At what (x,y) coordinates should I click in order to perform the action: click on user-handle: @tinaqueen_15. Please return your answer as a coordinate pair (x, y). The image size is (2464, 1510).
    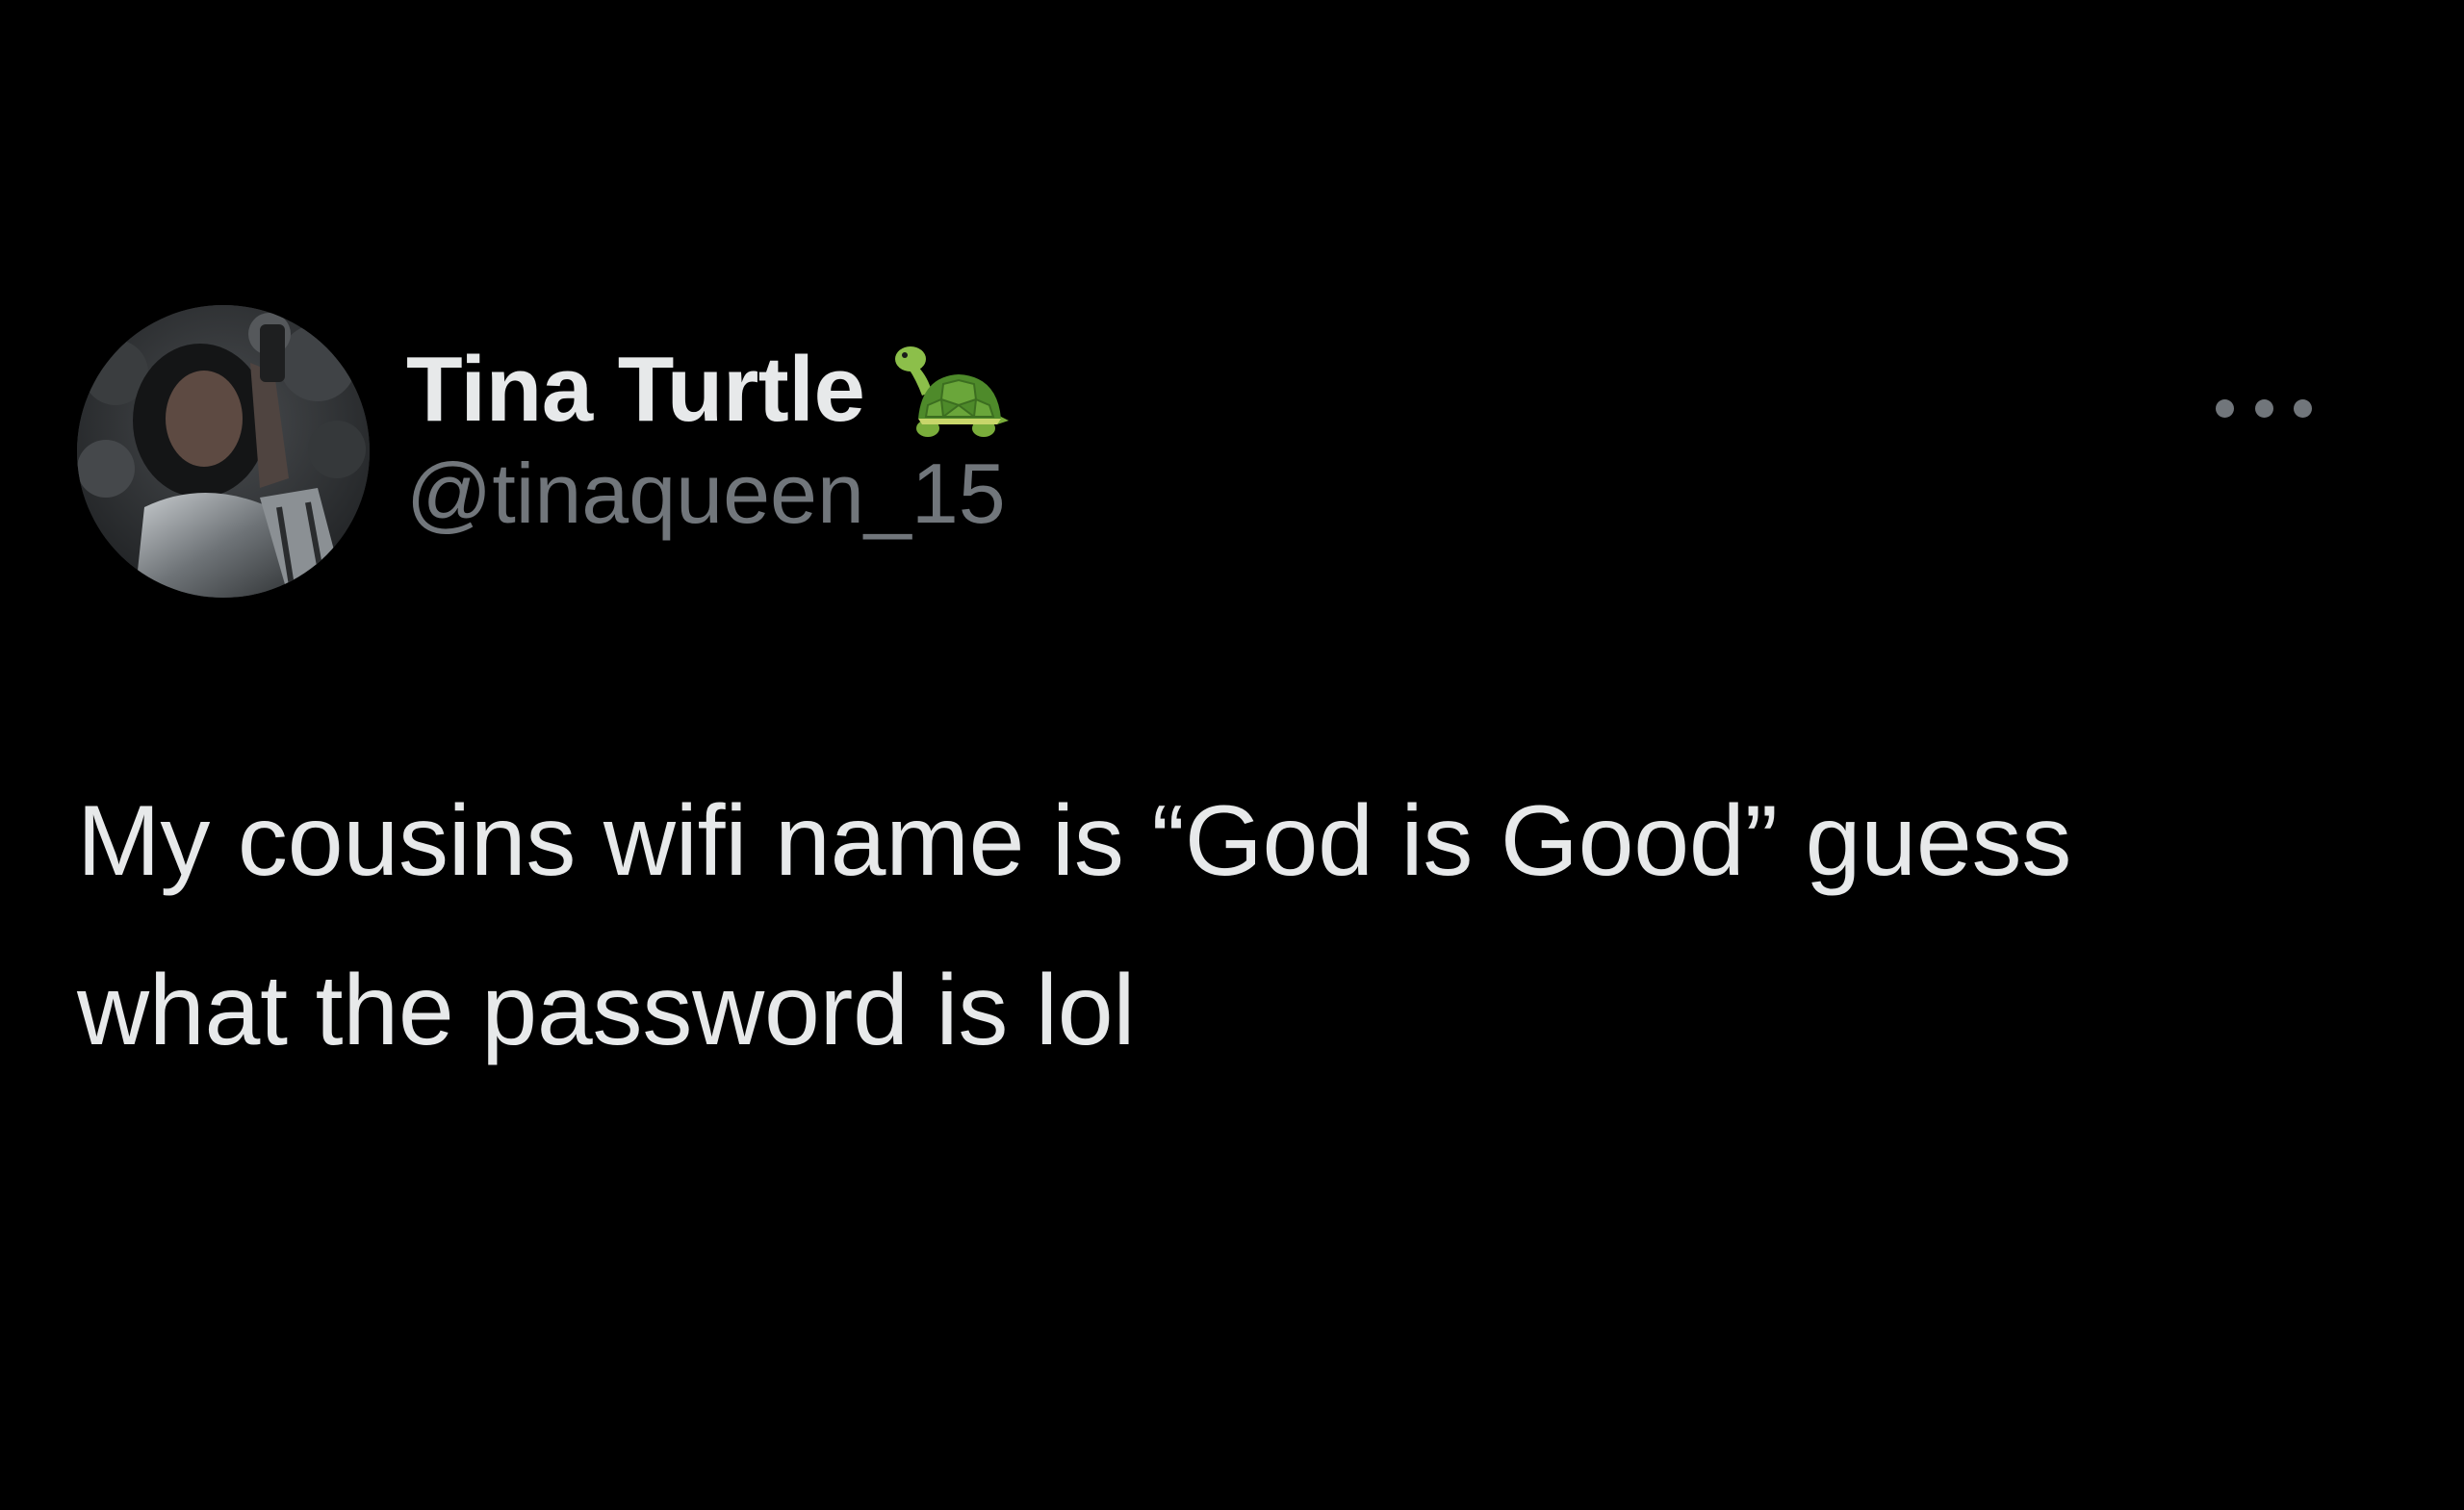
    Looking at the image, I should click on (707, 494).